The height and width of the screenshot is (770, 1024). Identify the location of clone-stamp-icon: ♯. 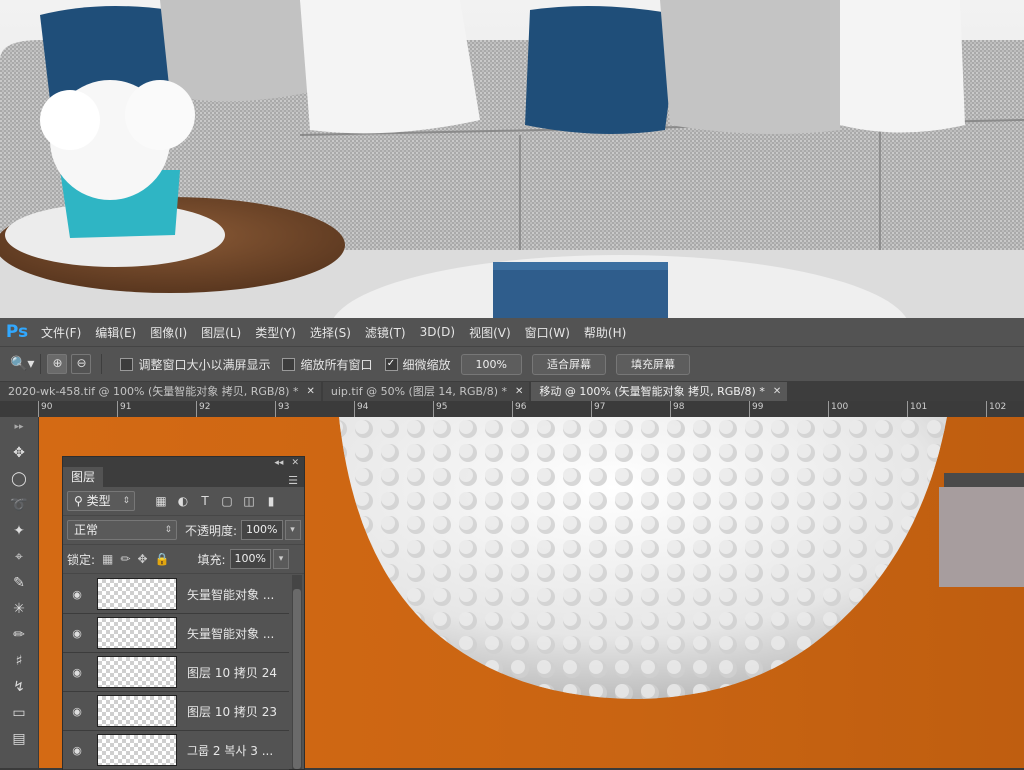
(19, 661).